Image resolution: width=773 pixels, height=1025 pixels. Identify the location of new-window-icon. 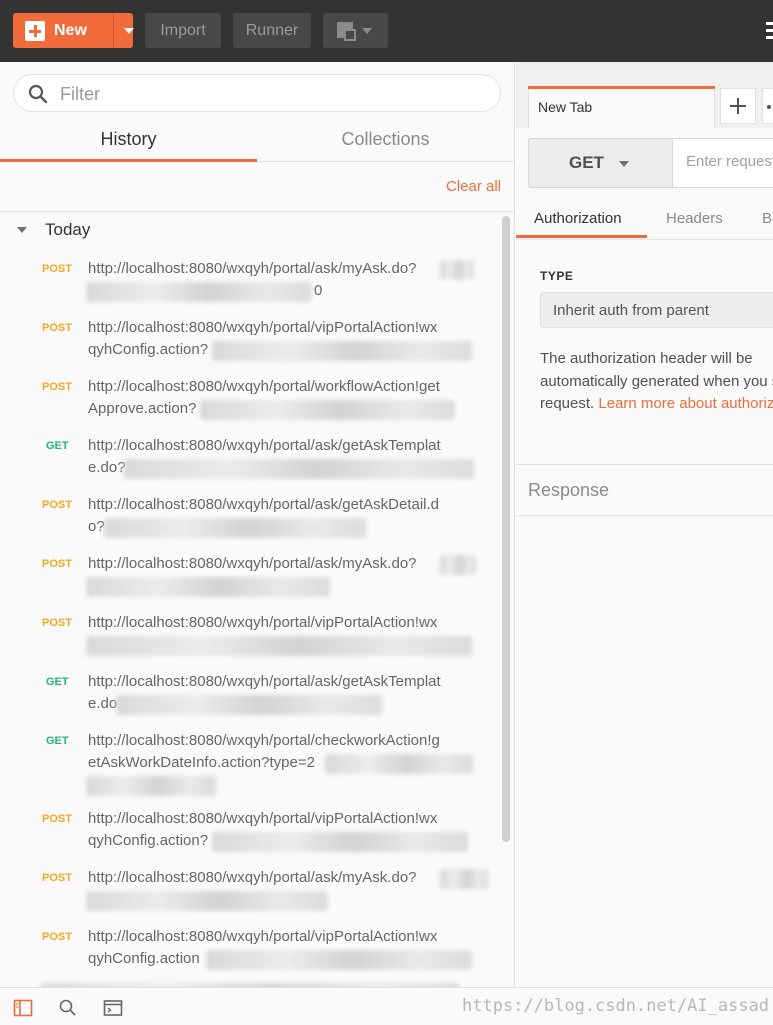
(346, 31).